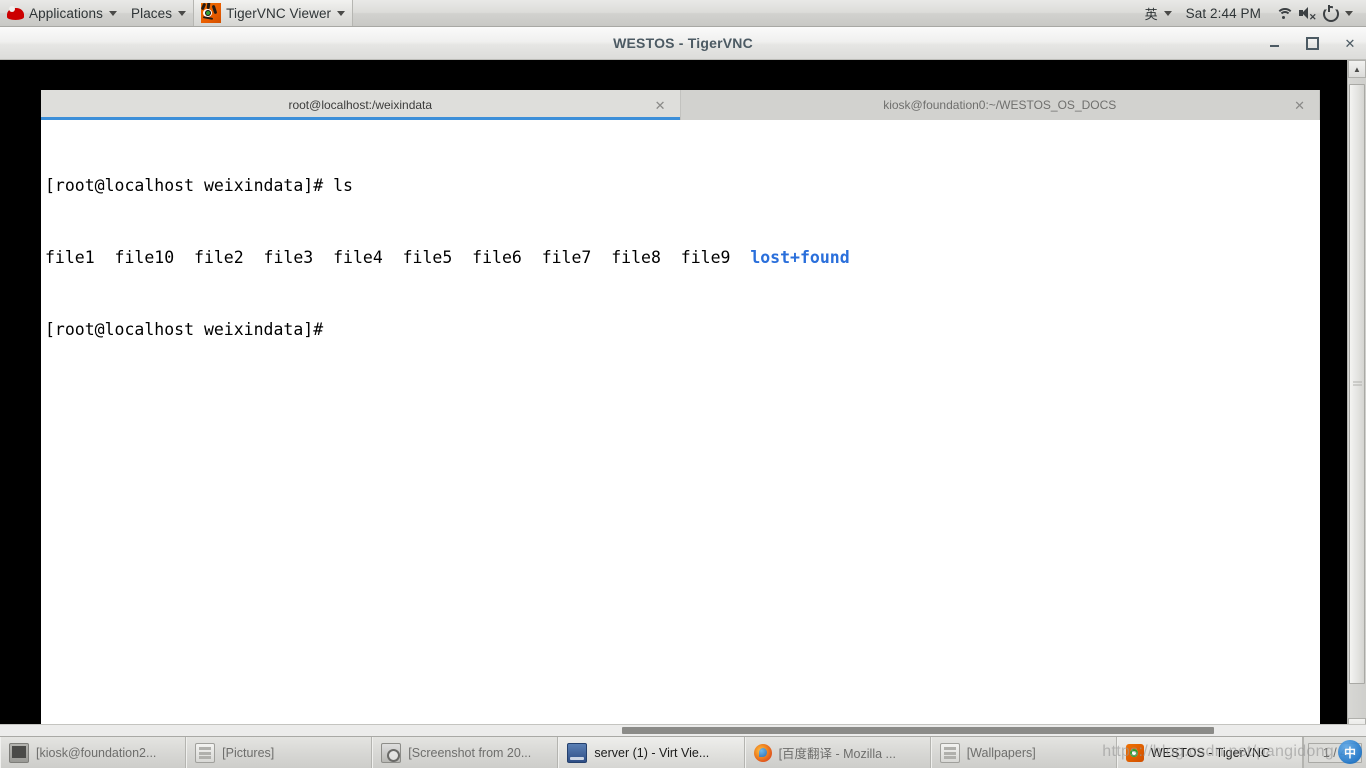 Image resolution: width=1366 pixels, height=768 pixels. I want to click on taskbar-item-label: WESTOS - TigerVNC, so click(1210, 752).